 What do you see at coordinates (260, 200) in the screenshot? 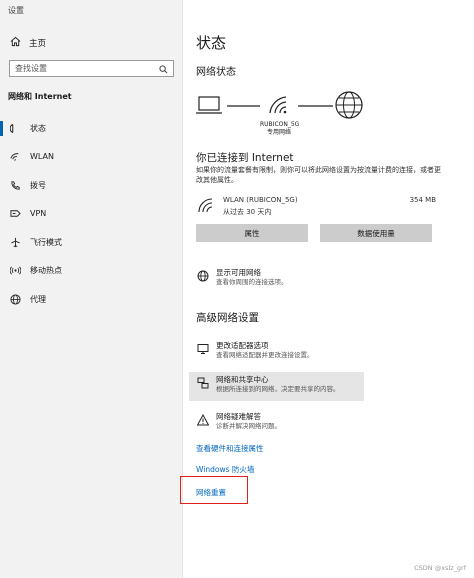
I see `wlan-name: WLAN (RUBICON_5G)` at bounding box center [260, 200].